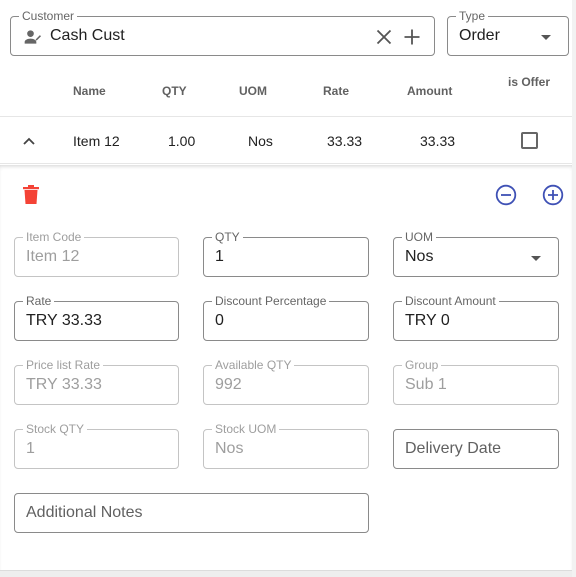 This screenshot has width=576, height=577. Describe the element at coordinates (89, 91) in the screenshot. I see `header-name: Name` at that location.